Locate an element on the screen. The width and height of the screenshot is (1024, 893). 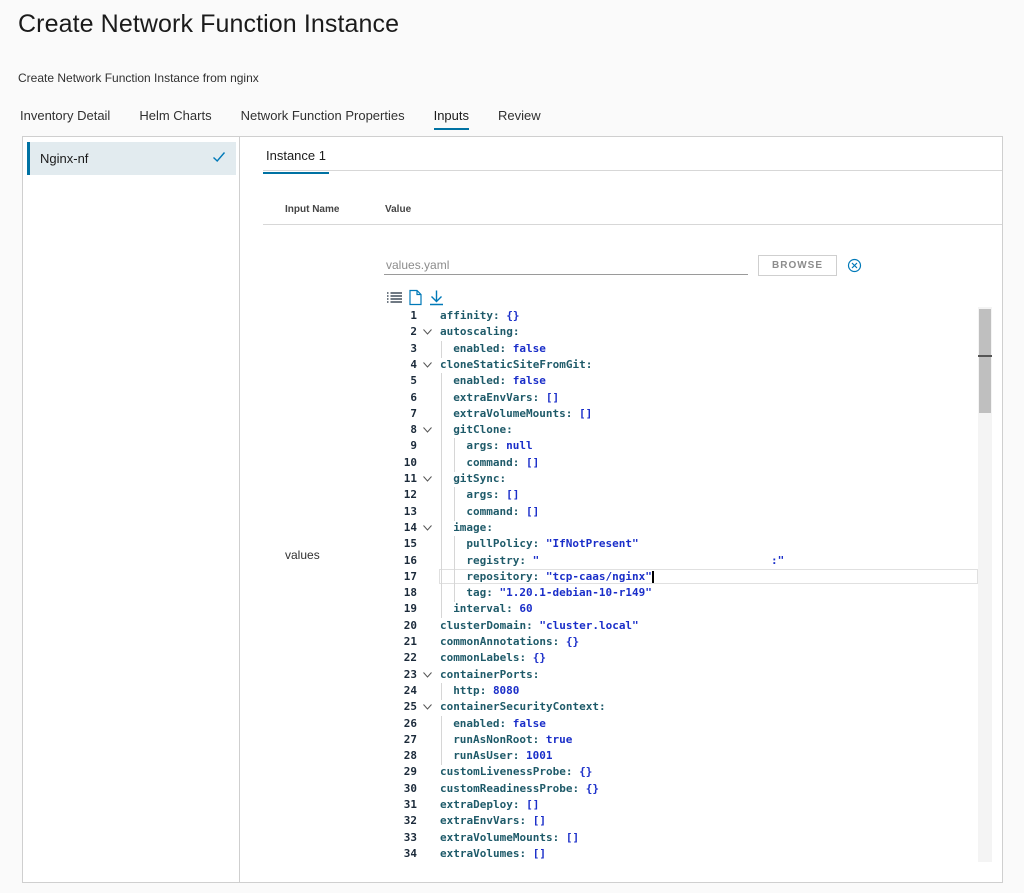
code-line: 32 extraEnvVars: [] is located at coordinates (688, 821).